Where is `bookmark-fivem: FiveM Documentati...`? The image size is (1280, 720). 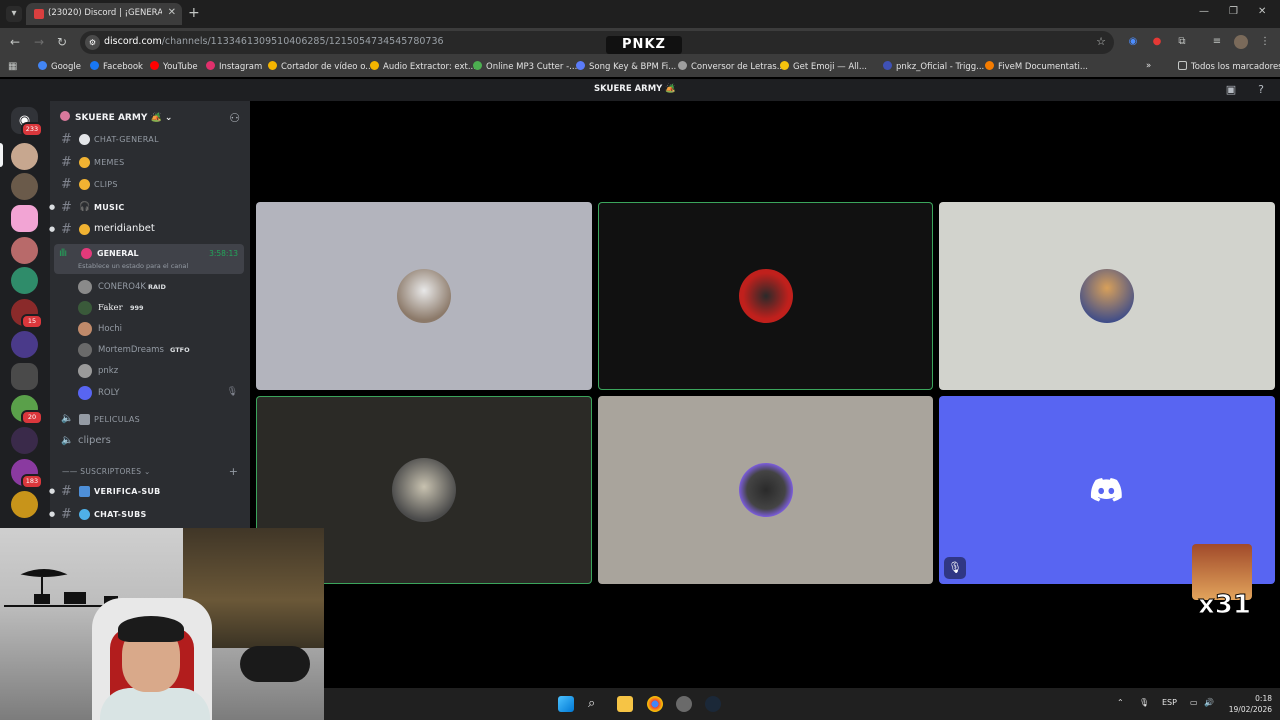 bookmark-fivem: FiveM Documentati... is located at coordinates (1036, 66).